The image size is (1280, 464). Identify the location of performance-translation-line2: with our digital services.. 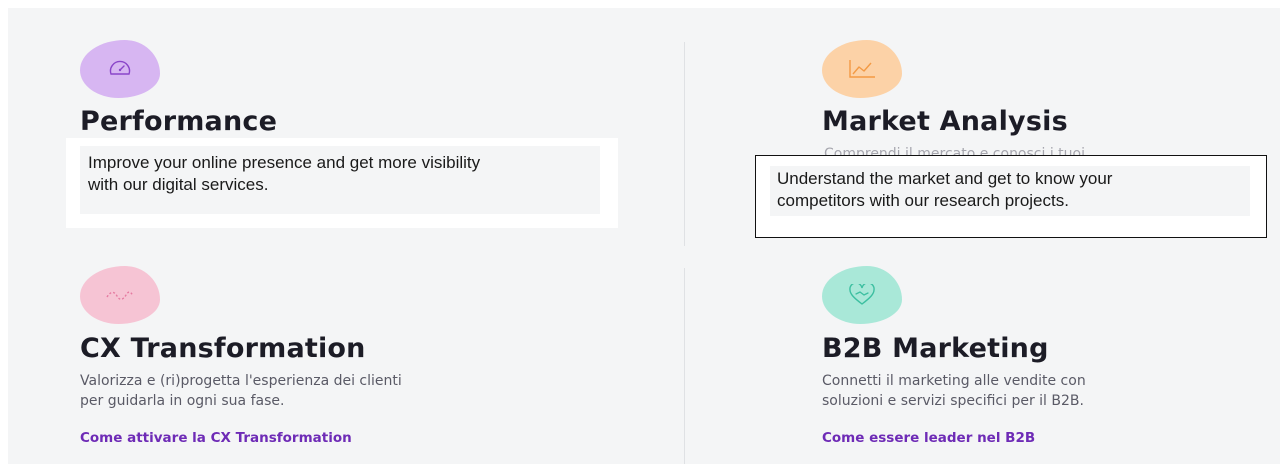
(178, 184).